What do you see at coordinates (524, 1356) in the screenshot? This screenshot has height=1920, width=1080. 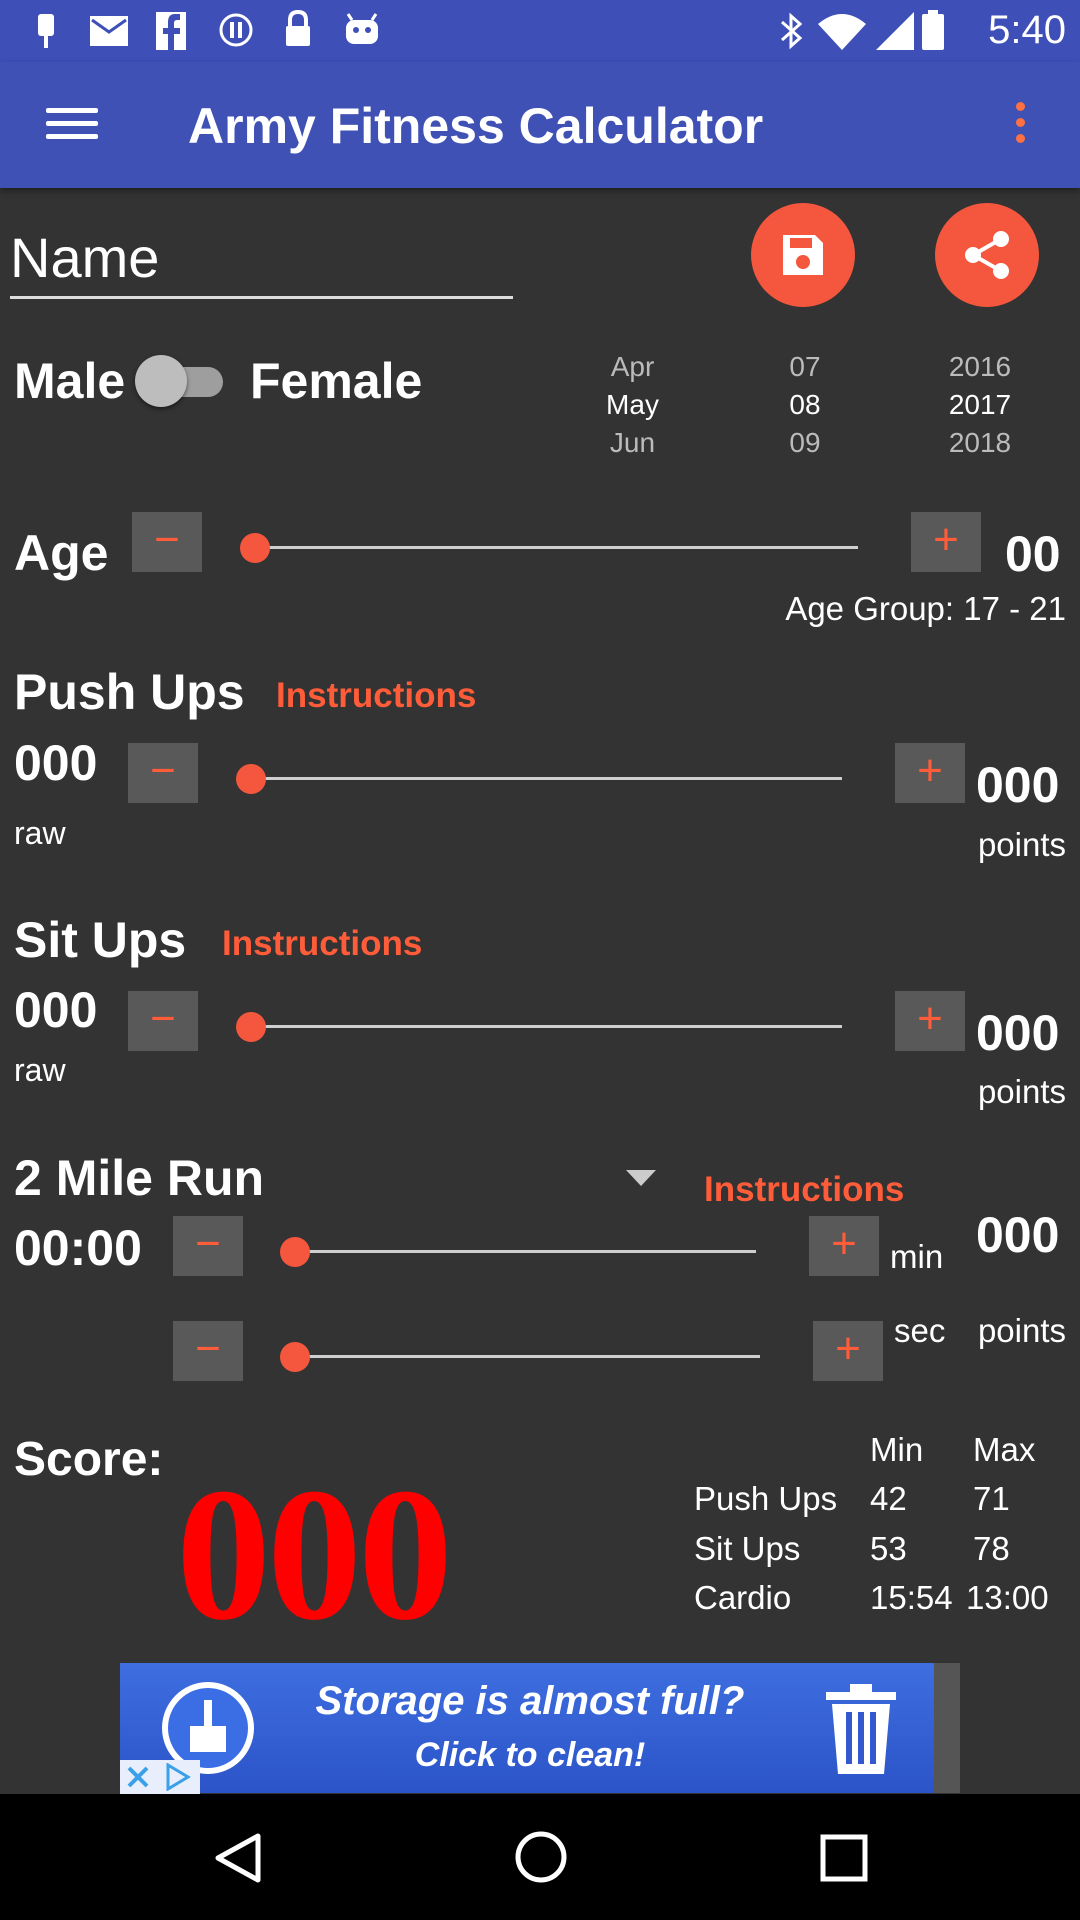 I see `run-sec-slider-track` at bounding box center [524, 1356].